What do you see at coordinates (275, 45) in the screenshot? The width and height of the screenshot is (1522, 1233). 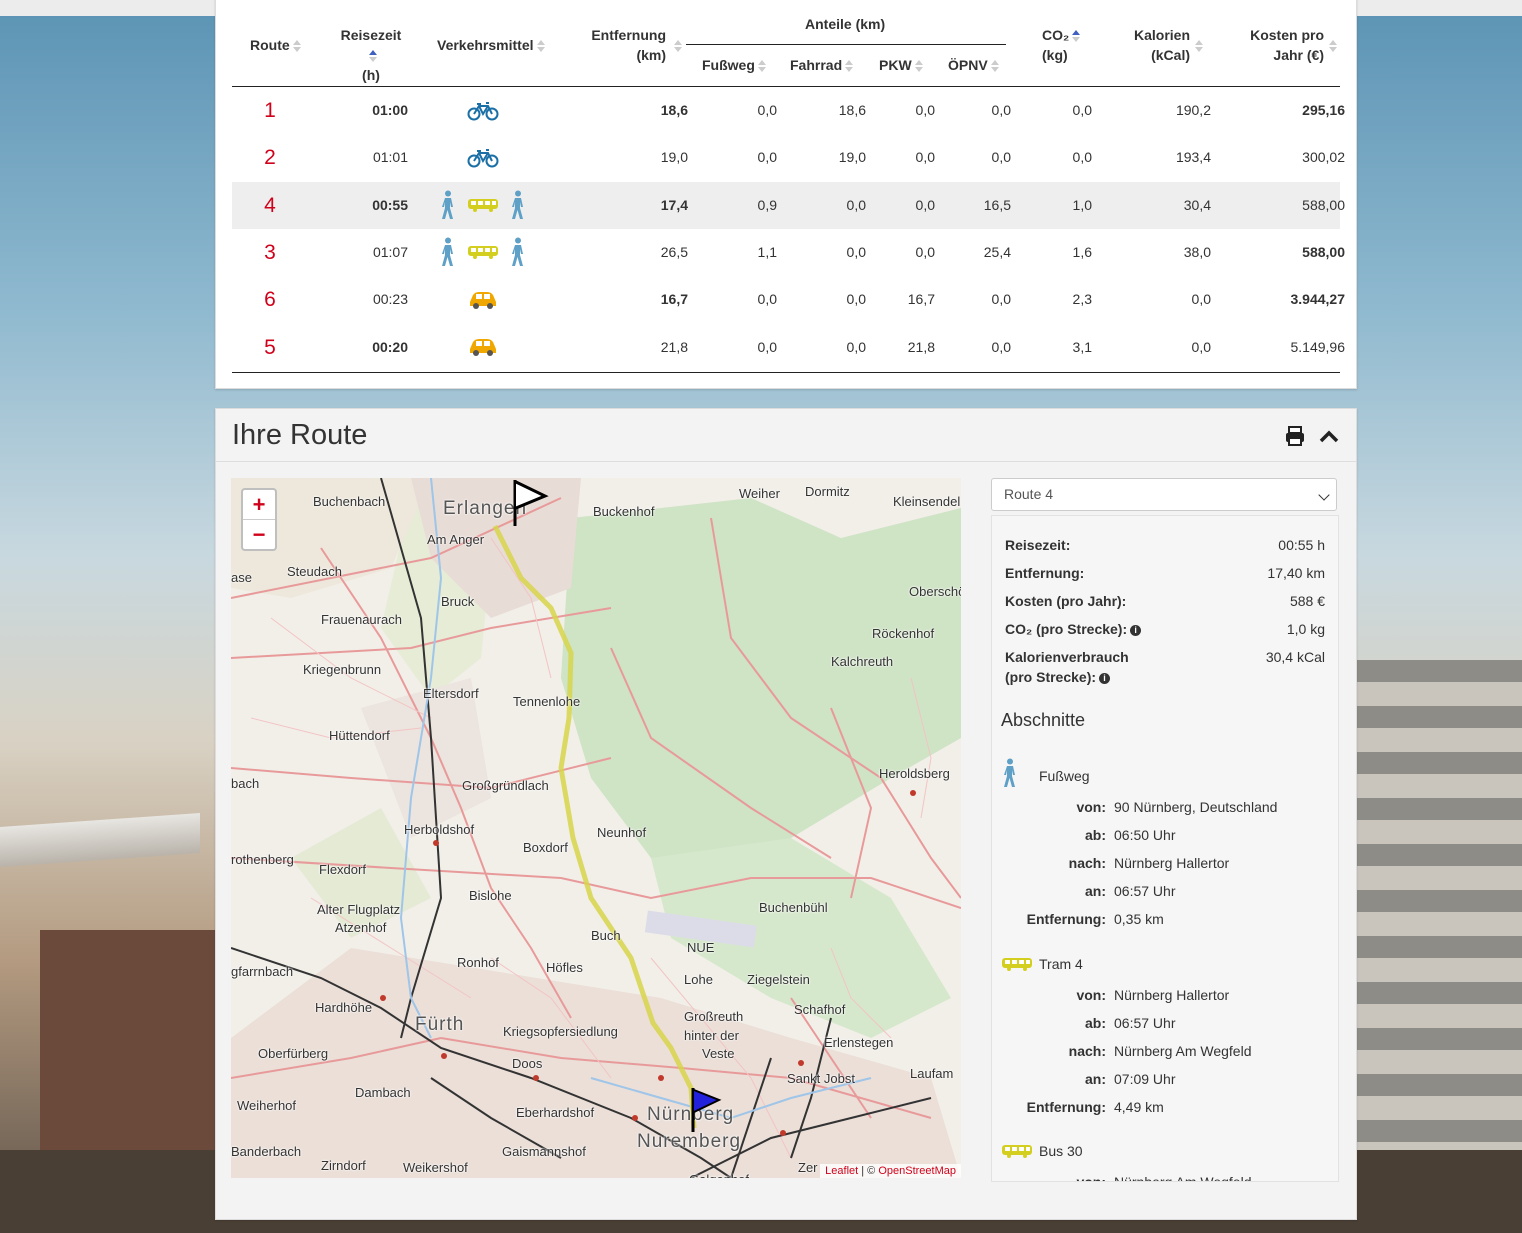 I see `header-route: Route` at bounding box center [275, 45].